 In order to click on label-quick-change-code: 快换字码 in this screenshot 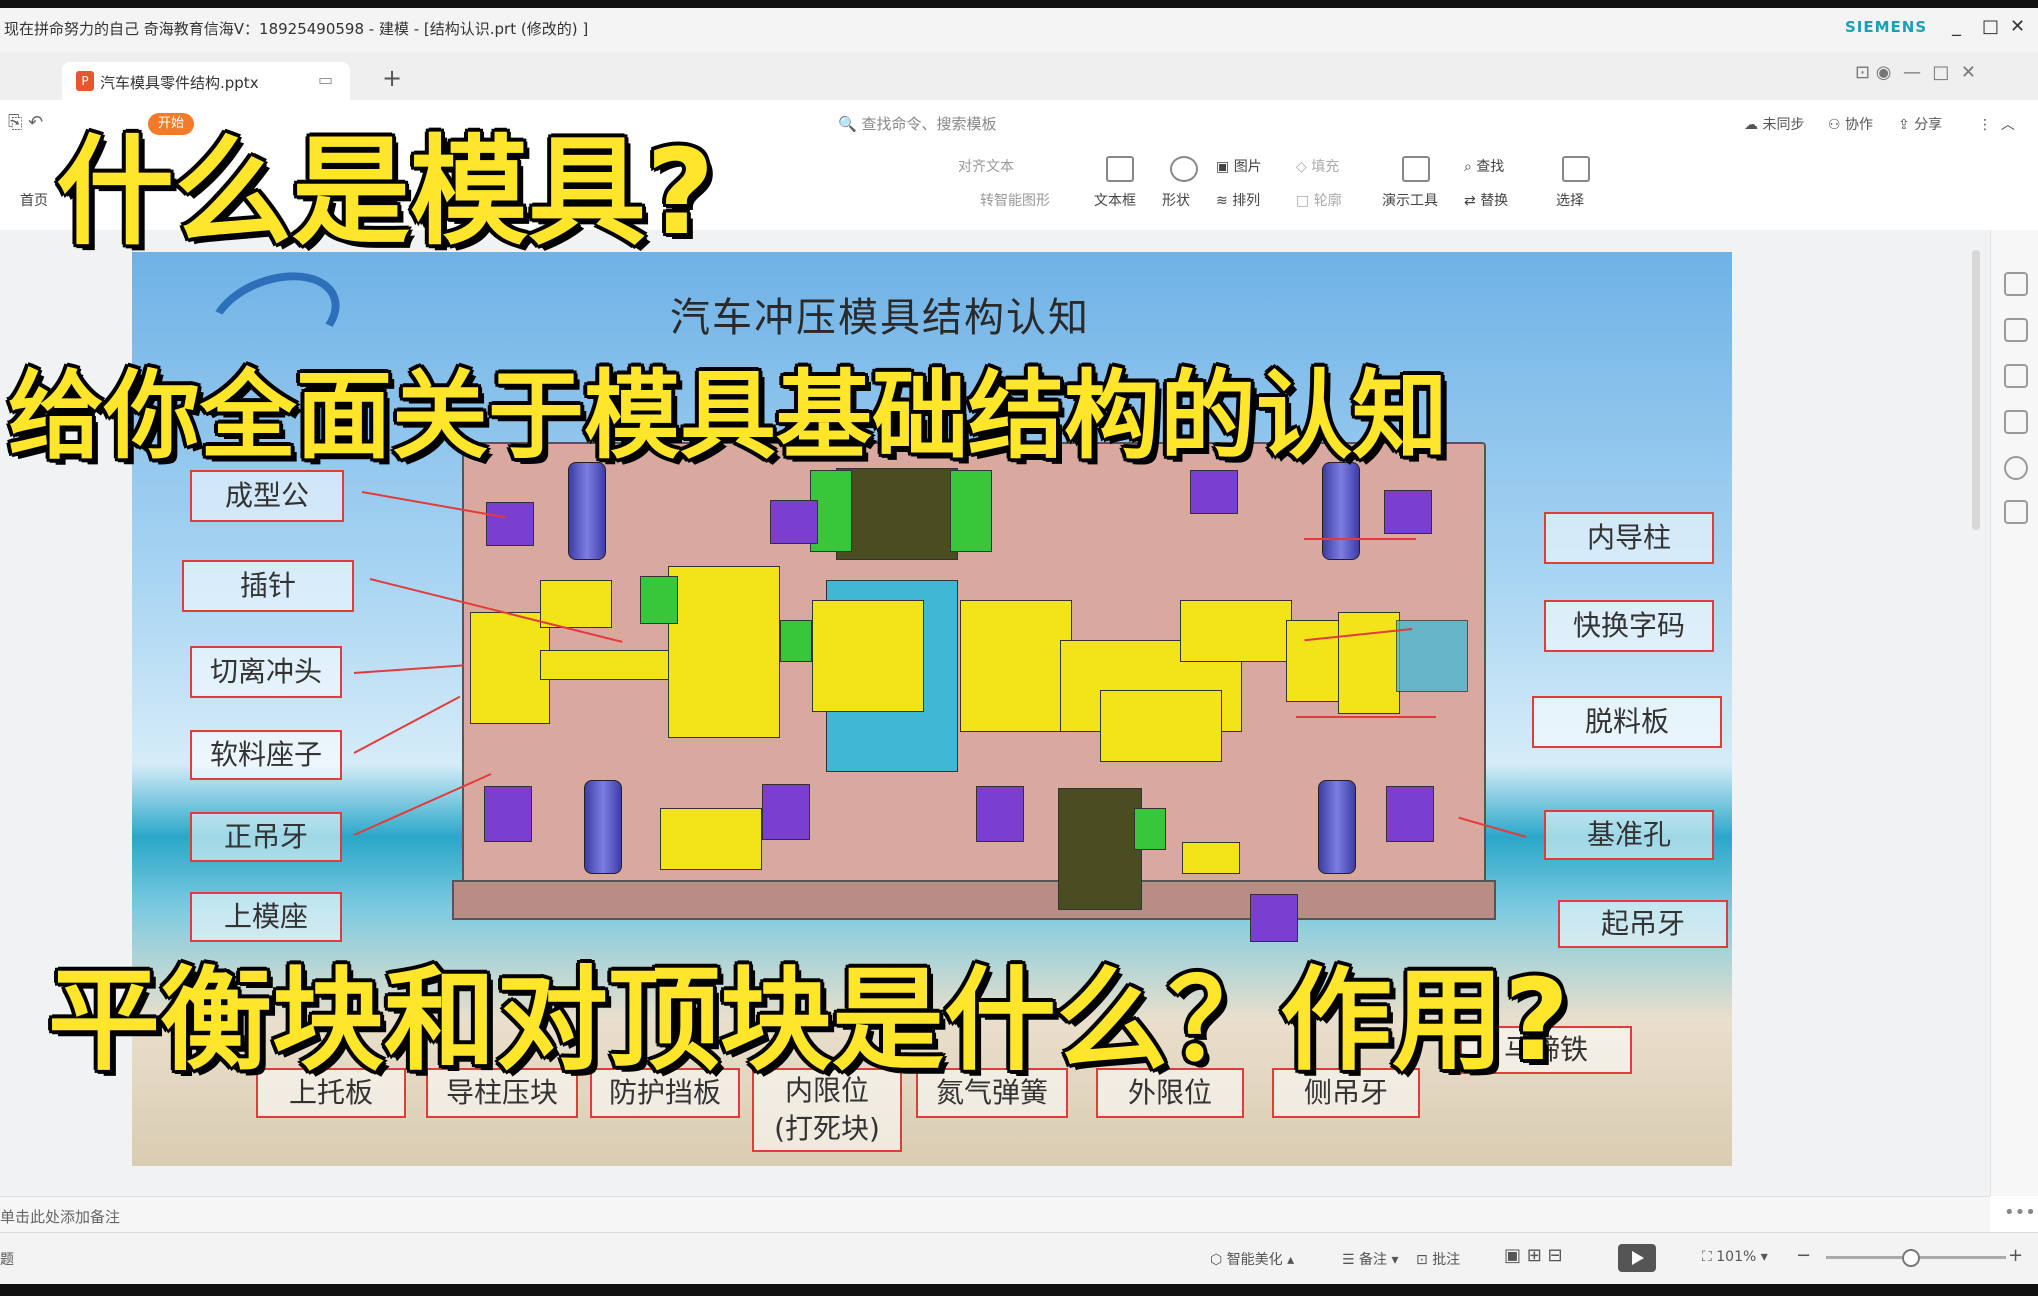, I will do `click(1629, 626)`.